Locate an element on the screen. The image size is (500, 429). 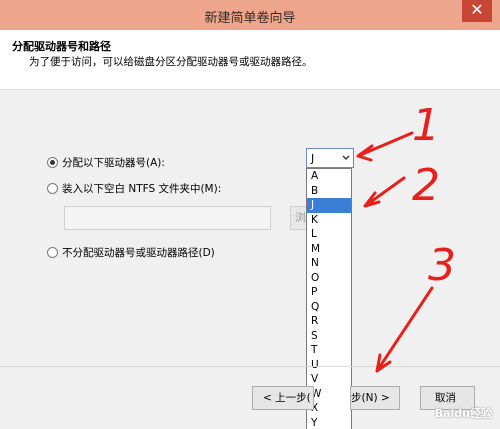
dropdown-item-m: M is located at coordinates (329, 249).